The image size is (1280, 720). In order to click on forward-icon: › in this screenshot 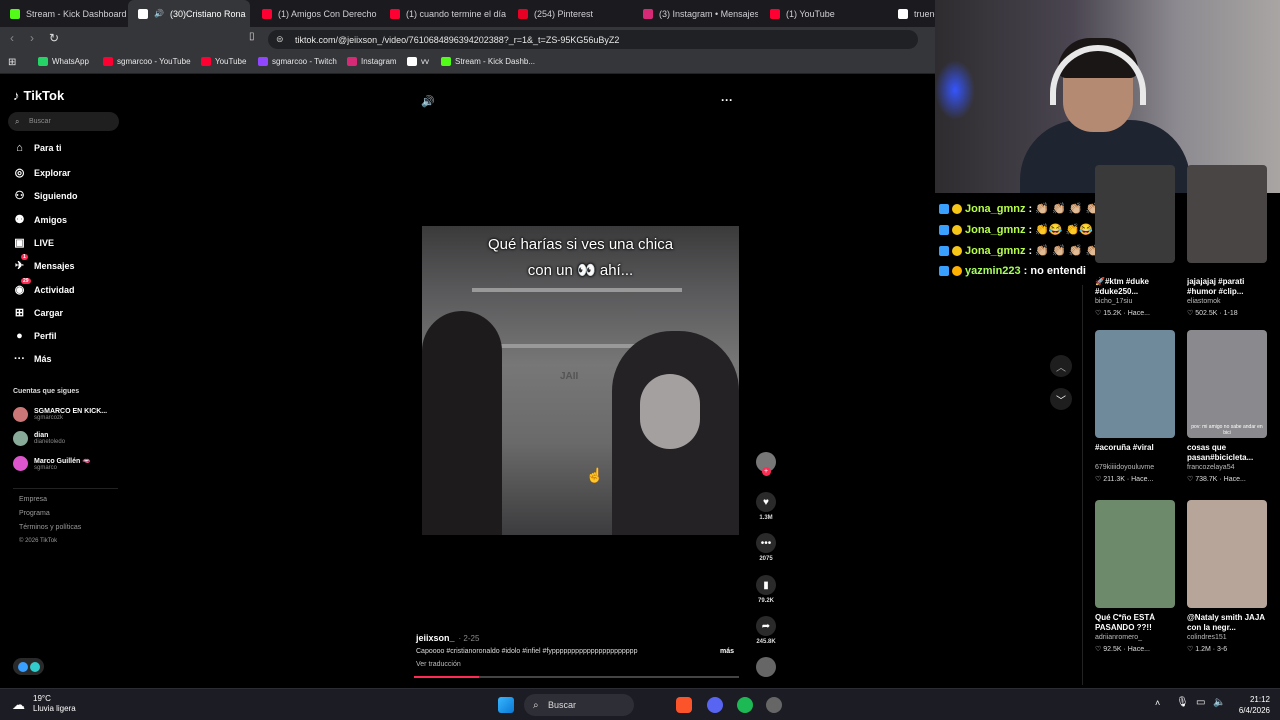, I will do `click(32, 38)`.